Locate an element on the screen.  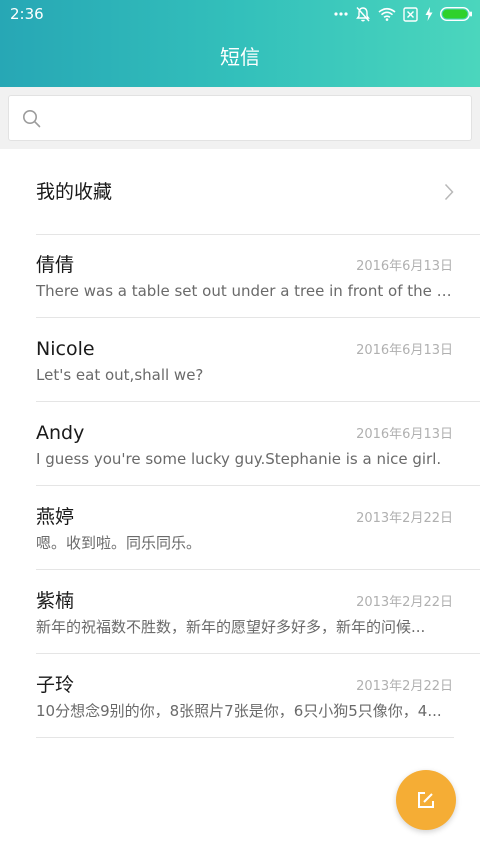
divider is located at coordinates (245, 737).